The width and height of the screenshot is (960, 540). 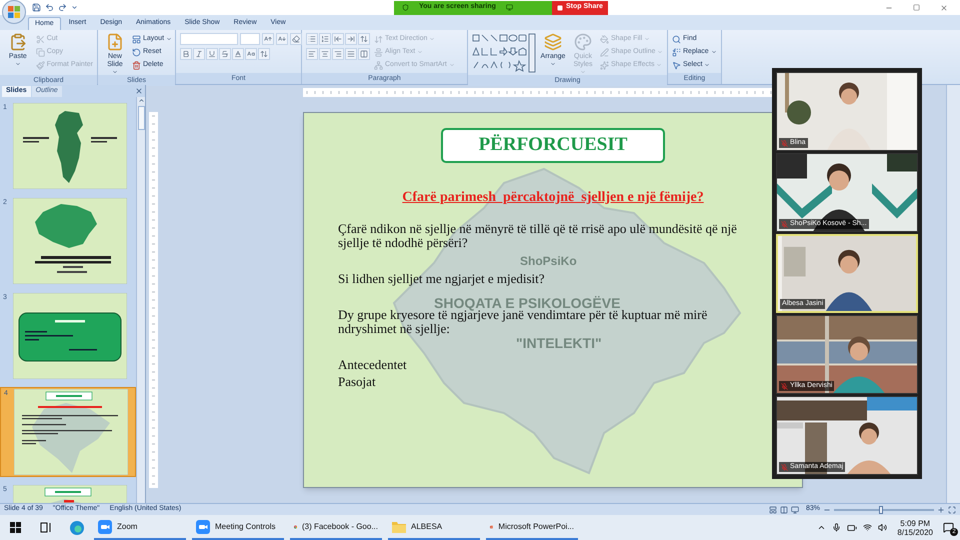 What do you see at coordinates (784, 510) in the screenshot?
I see `sorter-view-icon` at bounding box center [784, 510].